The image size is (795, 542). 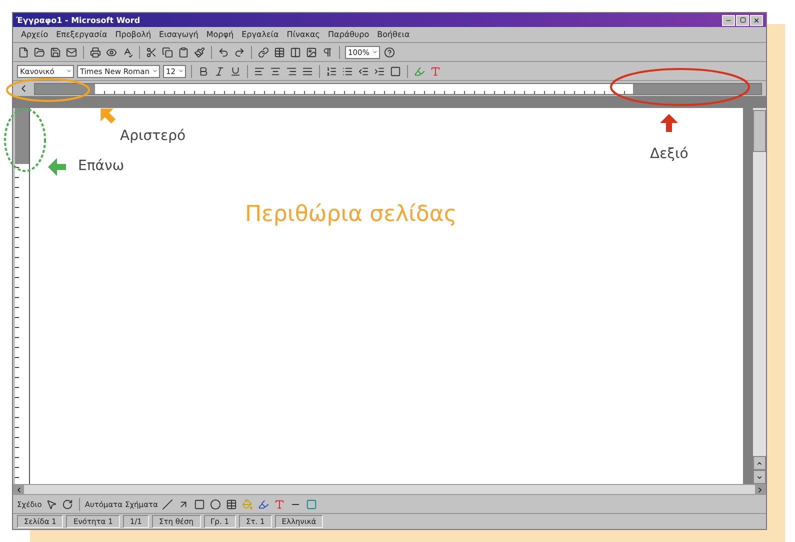 I want to click on menu-item: Εισαγωγή, so click(x=178, y=34).